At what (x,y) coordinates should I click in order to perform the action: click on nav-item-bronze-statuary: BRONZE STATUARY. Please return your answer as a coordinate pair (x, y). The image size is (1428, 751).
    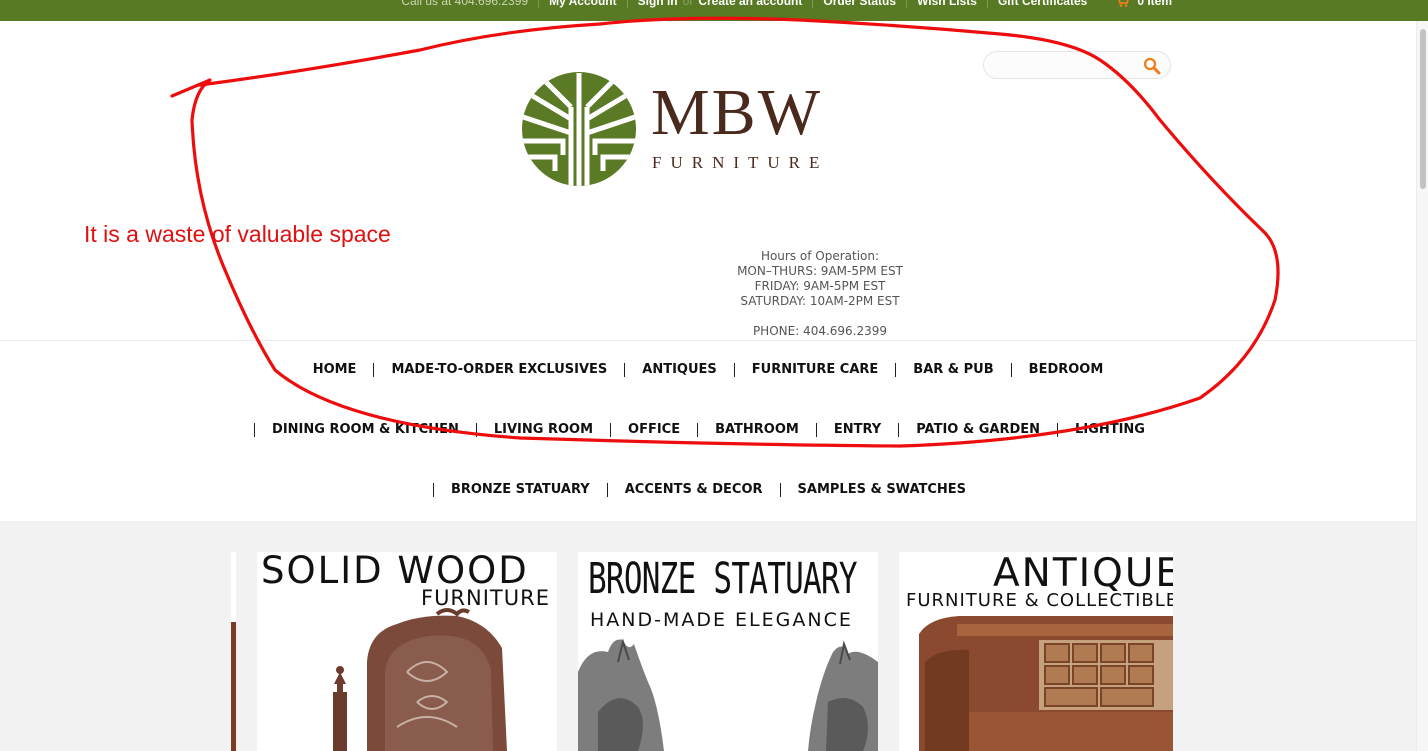
    Looking at the image, I should click on (520, 490).